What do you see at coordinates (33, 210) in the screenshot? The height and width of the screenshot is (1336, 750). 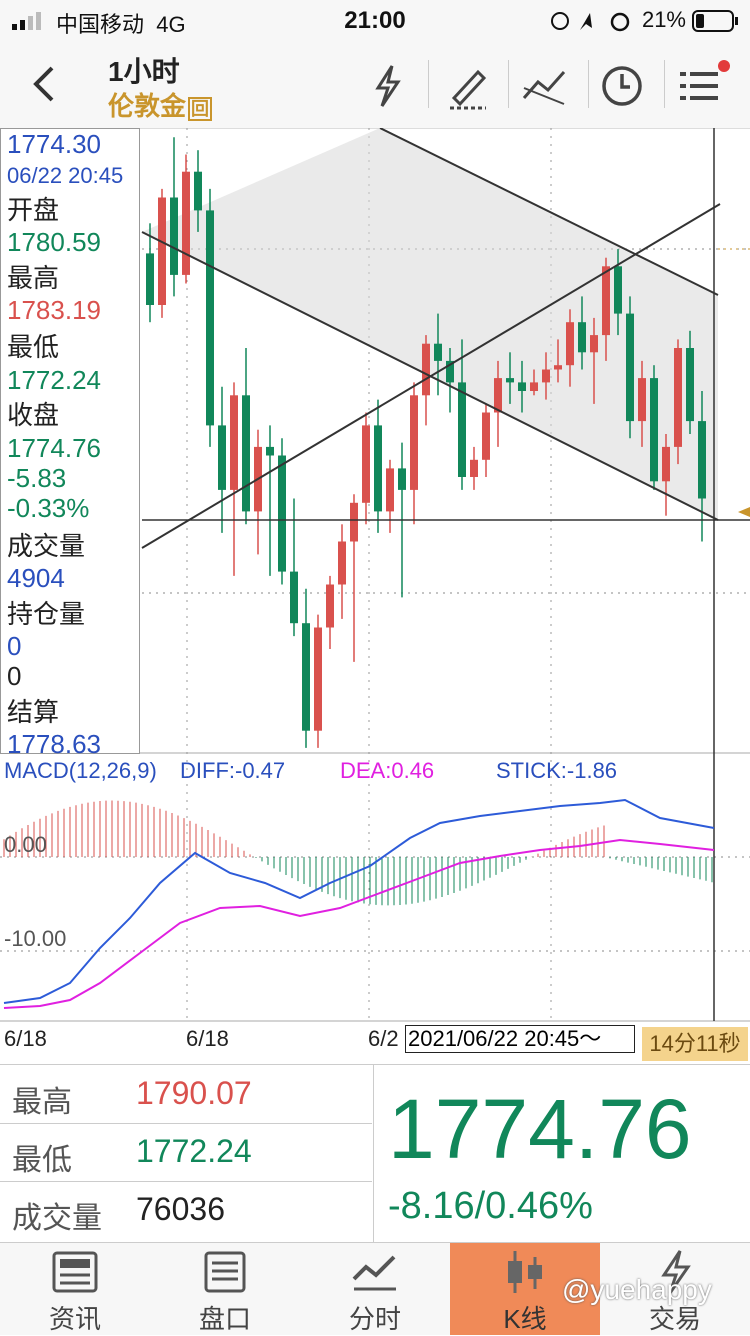 I see `open-label: 开盘` at bounding box center [33, 210].